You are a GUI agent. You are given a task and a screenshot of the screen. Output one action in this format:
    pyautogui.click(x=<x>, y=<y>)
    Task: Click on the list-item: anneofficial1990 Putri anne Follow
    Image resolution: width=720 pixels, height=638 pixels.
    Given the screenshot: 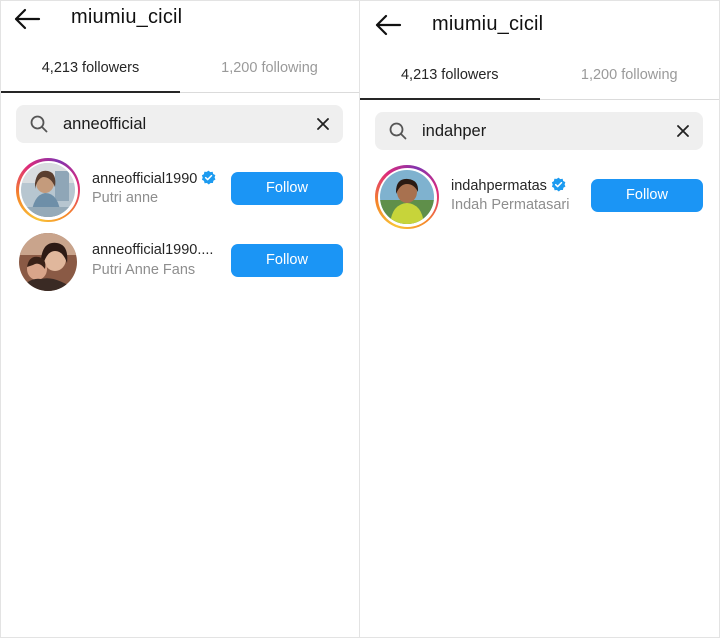 What is the action you would take?
    pyautogui.click(x=180, y=190)
    